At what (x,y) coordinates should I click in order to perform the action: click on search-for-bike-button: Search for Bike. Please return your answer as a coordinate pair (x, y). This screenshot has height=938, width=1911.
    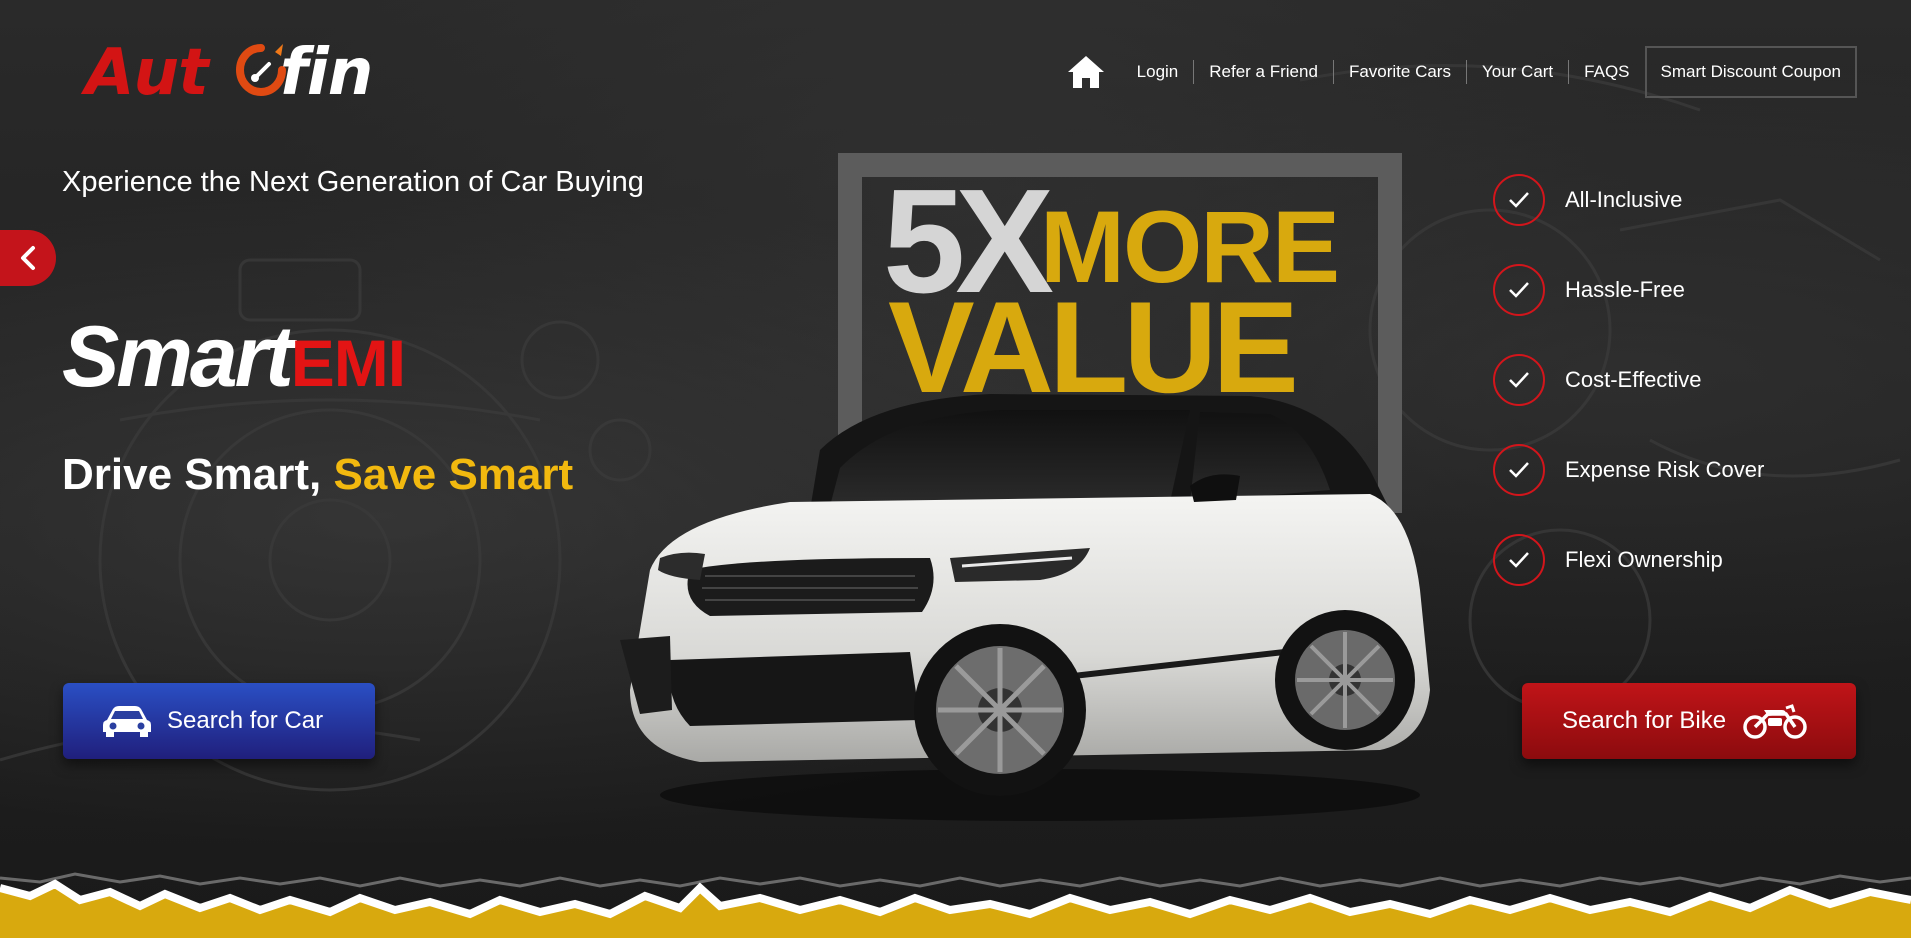
    Looking at the image, I should click on (1689, 721).